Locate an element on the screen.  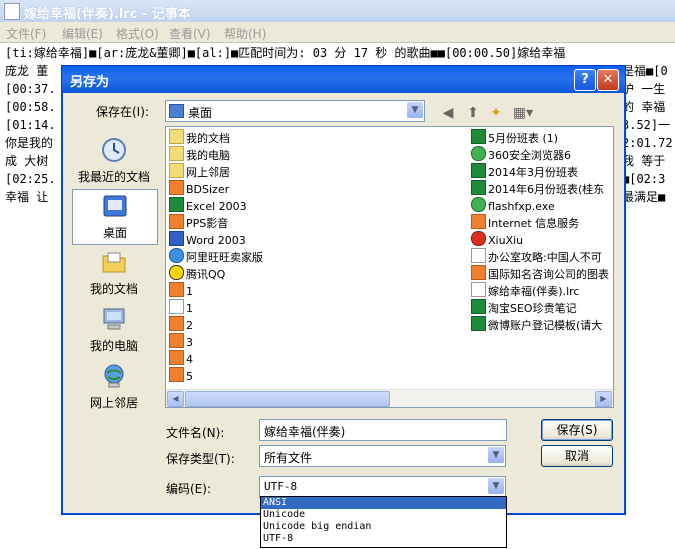
list-item: 我的文档 is located at coordinates (199, 137).